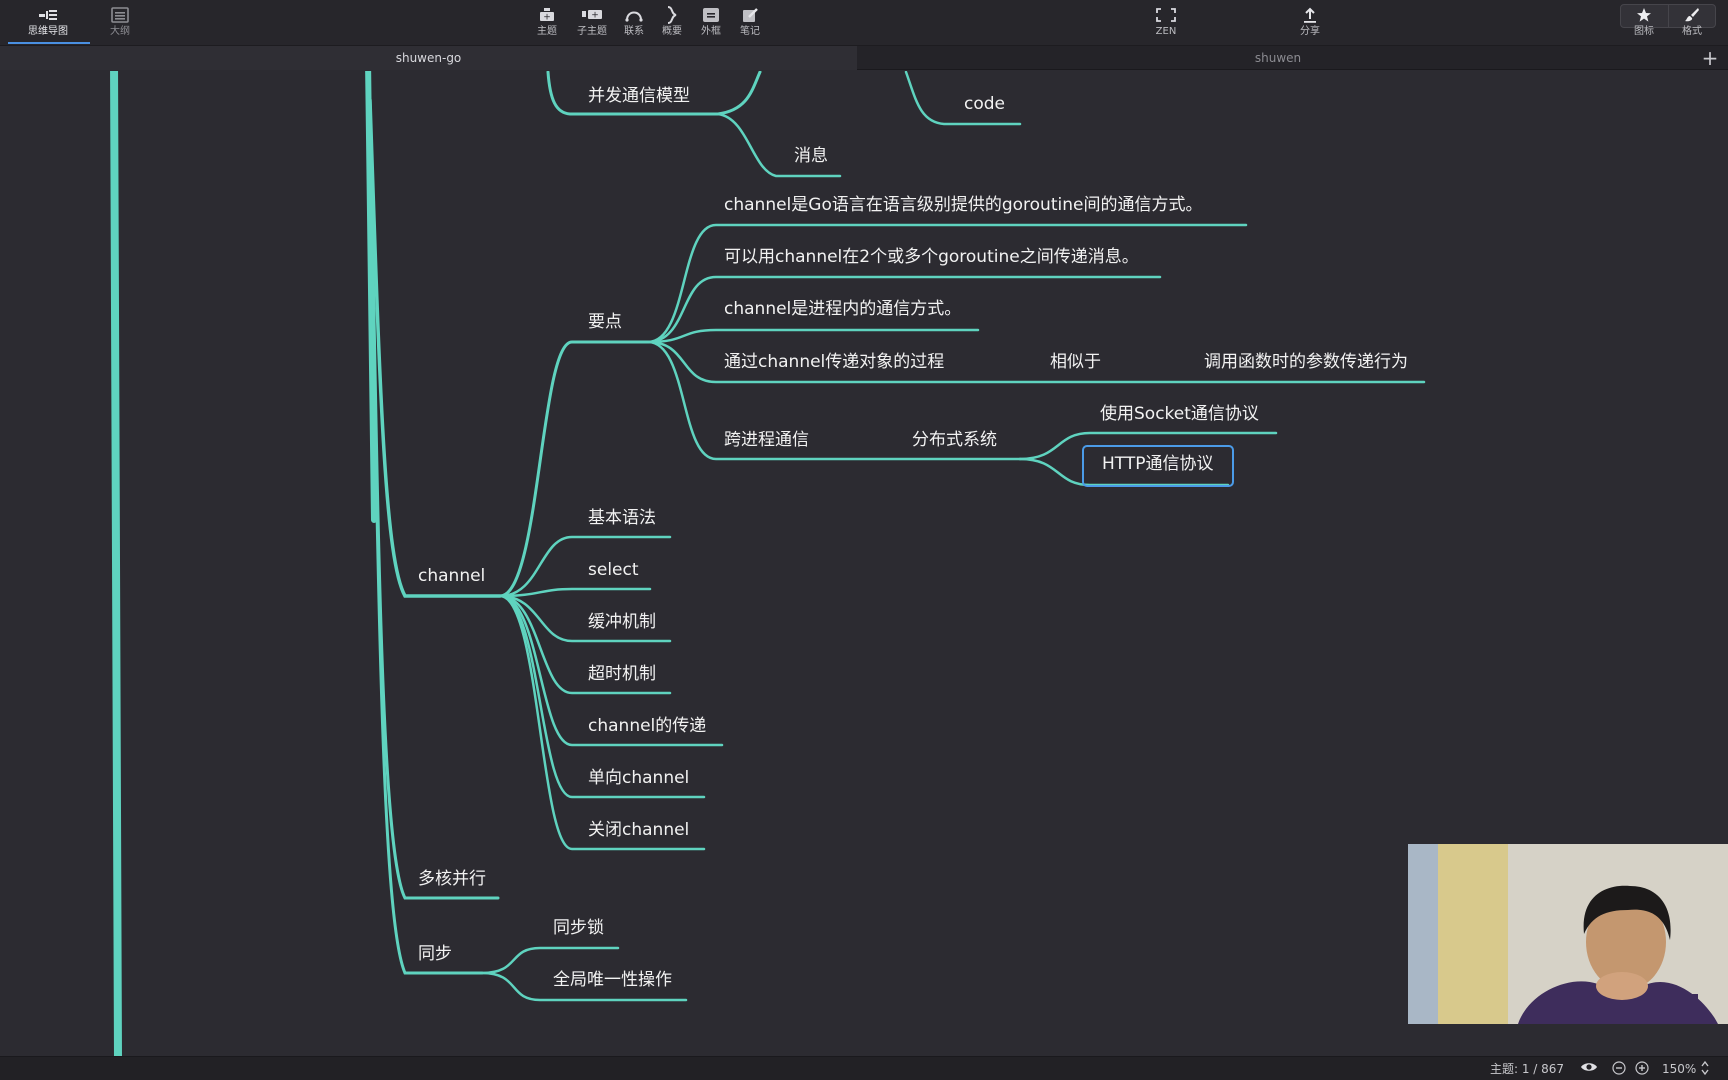  Describe the element at coordinates (1692, 15) in the screenshot. I see `brush-icon` at that location.